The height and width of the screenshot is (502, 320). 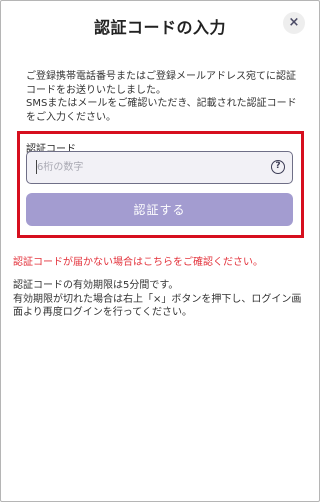 I want to click on notice-prefix: 認証コードが届かない場合は, so click(x=78, y=262).